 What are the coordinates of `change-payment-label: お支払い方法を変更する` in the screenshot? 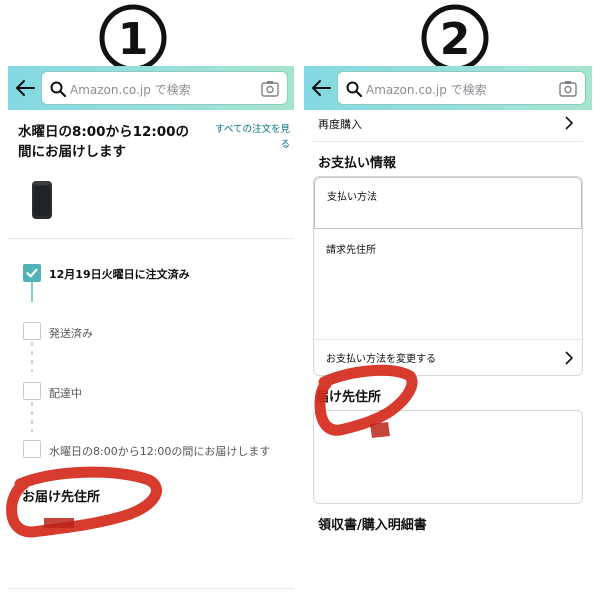 It's located at (381, 359).